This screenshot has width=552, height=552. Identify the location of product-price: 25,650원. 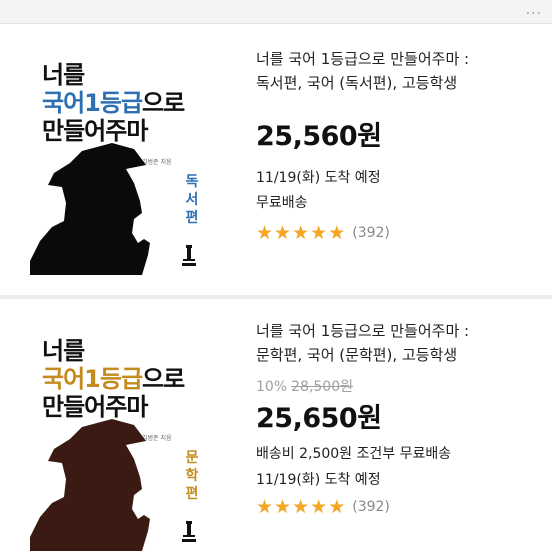
(319, 418).